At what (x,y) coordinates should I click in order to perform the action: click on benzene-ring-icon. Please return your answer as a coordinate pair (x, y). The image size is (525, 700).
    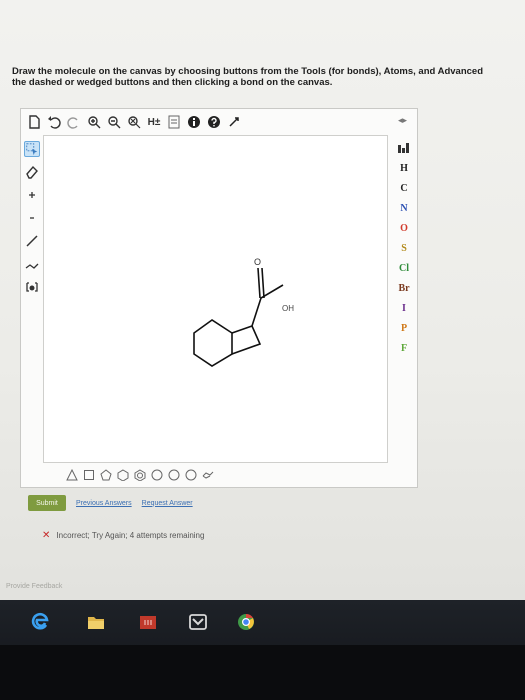
    Looking at the image, I should click on (140, 475).